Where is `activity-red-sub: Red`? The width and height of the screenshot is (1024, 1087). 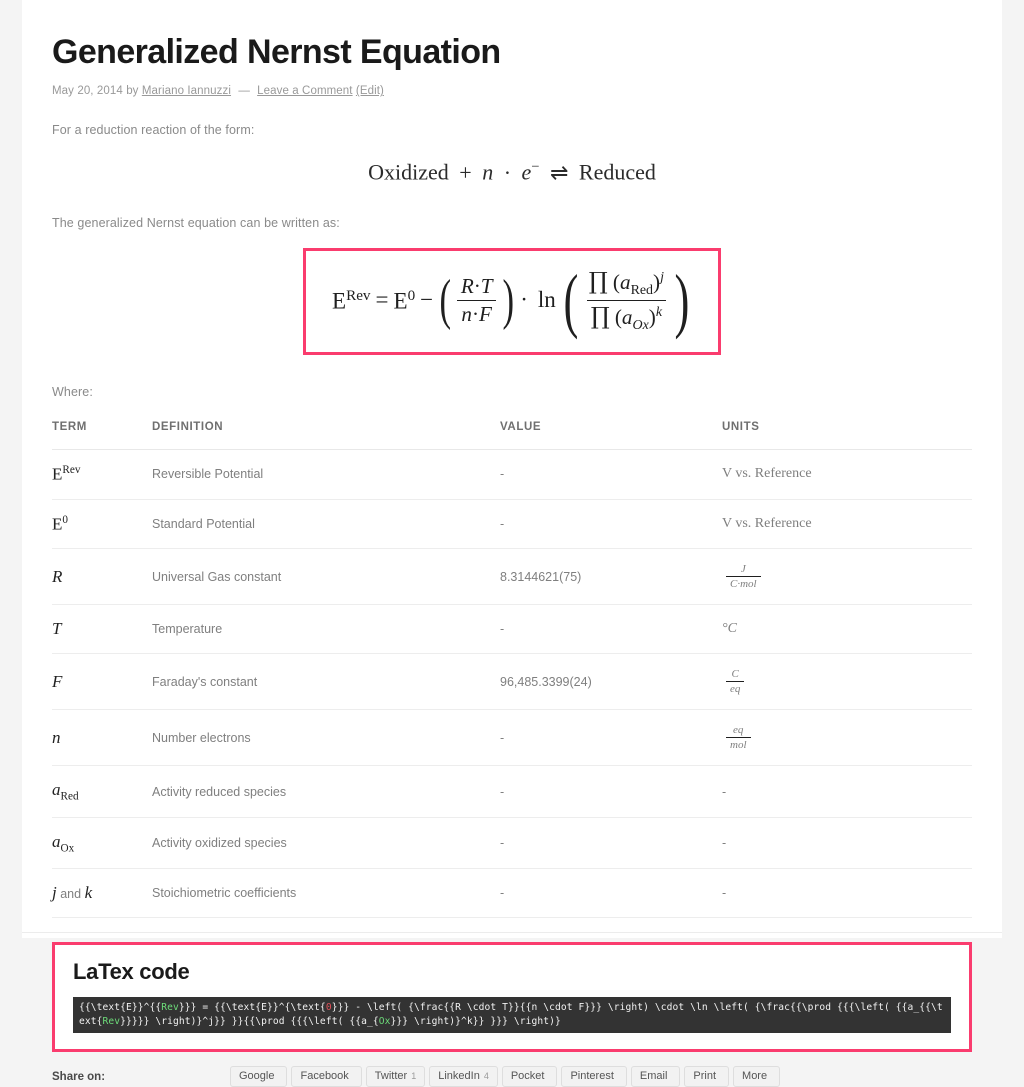
activity-red-sub: Red is located at coordinates (642, 290).